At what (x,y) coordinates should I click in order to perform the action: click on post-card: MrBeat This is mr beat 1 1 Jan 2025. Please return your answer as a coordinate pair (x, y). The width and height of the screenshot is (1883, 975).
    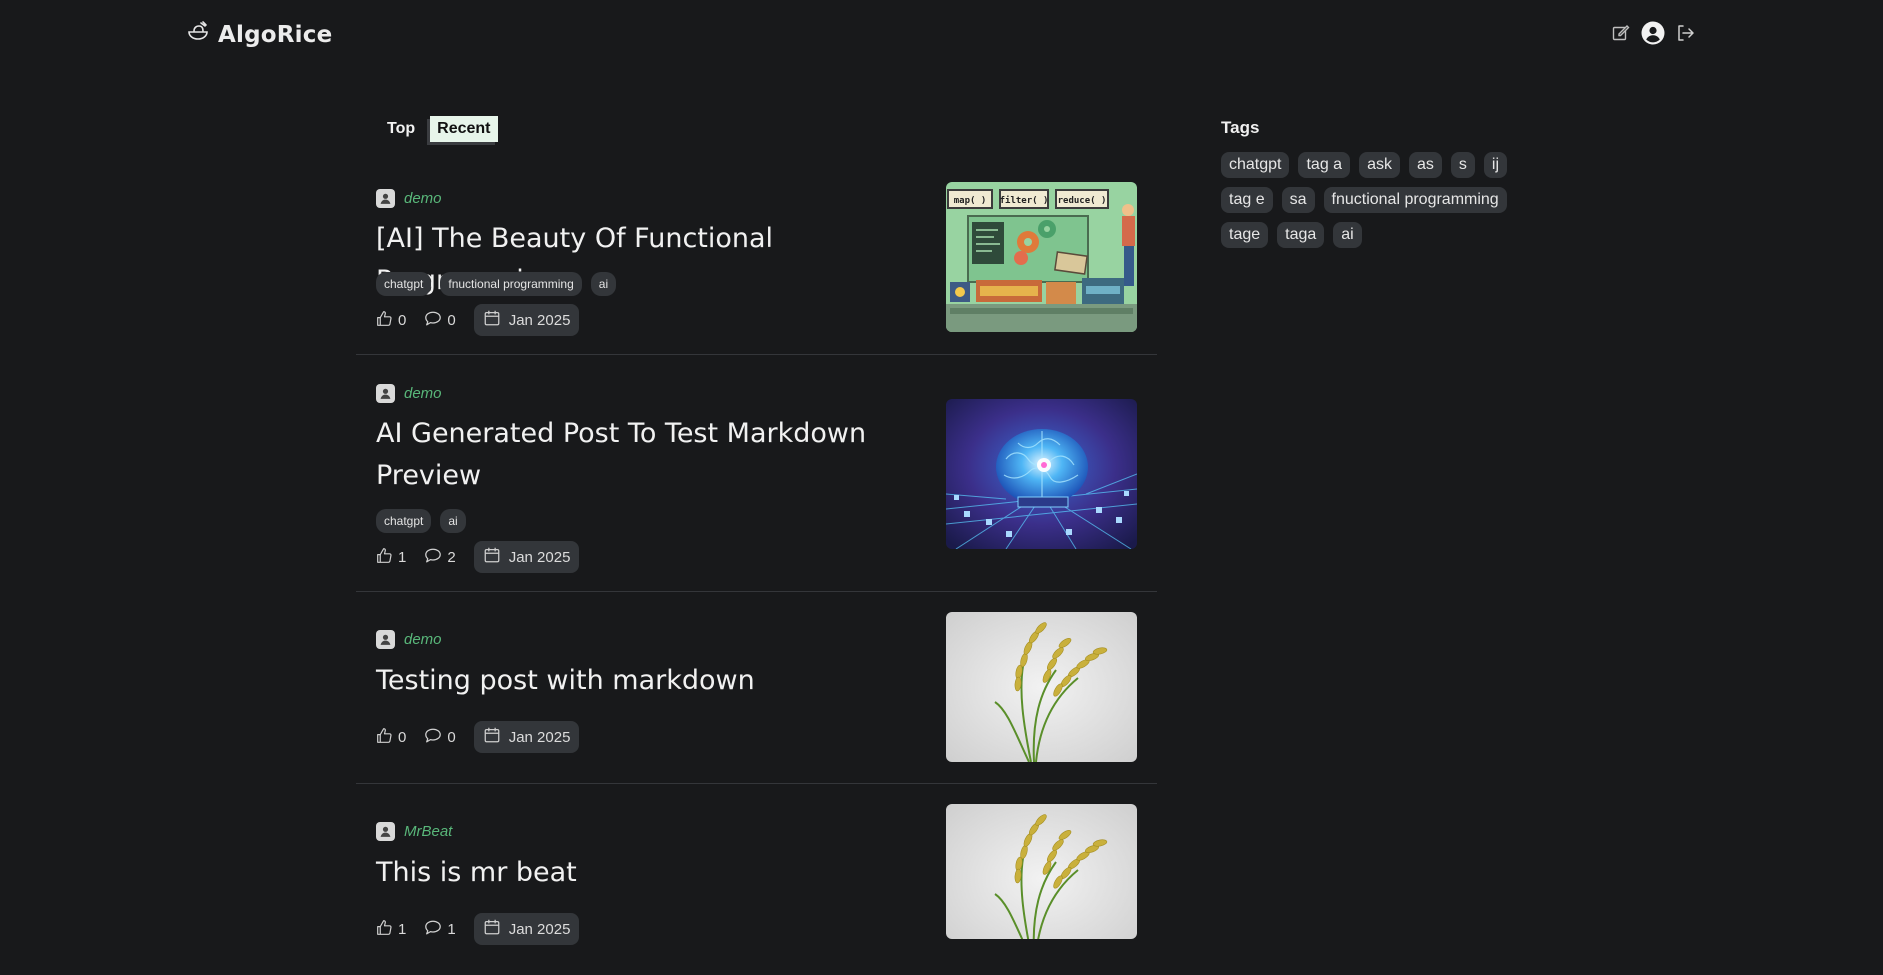
    Looking at the image, I should click on (756, 879).